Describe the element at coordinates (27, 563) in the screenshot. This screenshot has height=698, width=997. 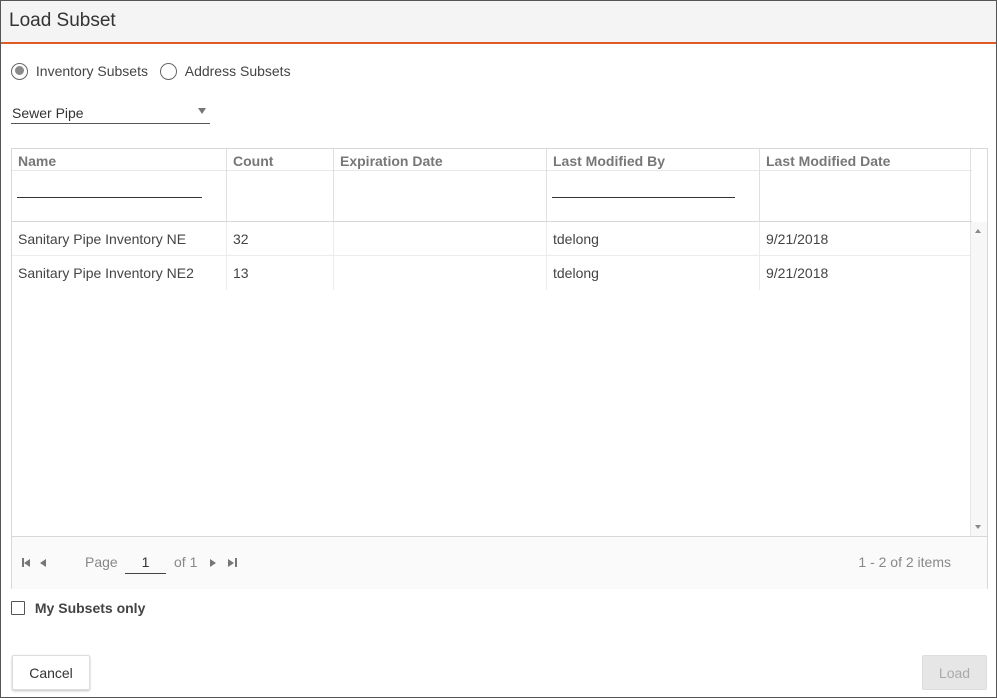
I see `first-page-icon` at that location.